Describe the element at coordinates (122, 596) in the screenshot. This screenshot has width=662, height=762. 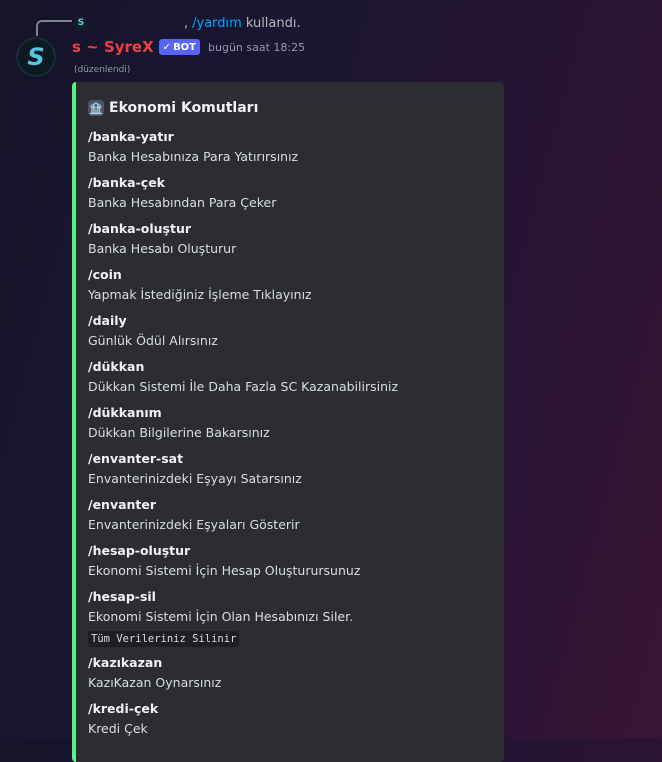
I see `field-name: /hesap-sil` at that location.